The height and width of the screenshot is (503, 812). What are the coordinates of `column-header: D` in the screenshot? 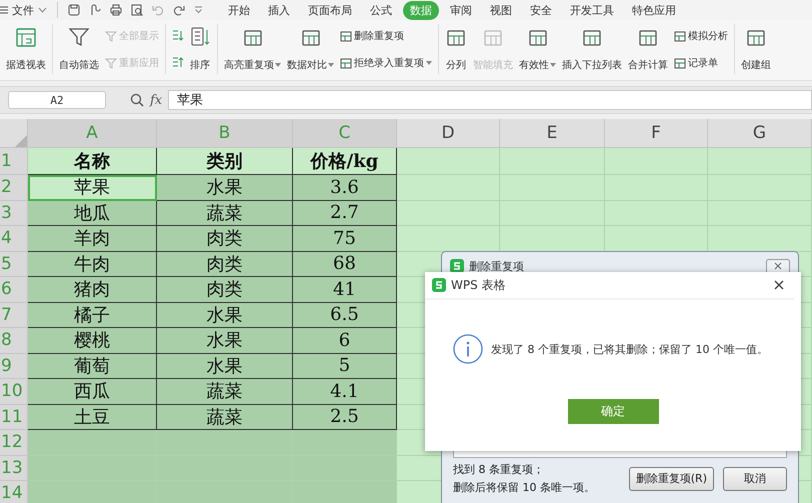 It's located at (448, 133).